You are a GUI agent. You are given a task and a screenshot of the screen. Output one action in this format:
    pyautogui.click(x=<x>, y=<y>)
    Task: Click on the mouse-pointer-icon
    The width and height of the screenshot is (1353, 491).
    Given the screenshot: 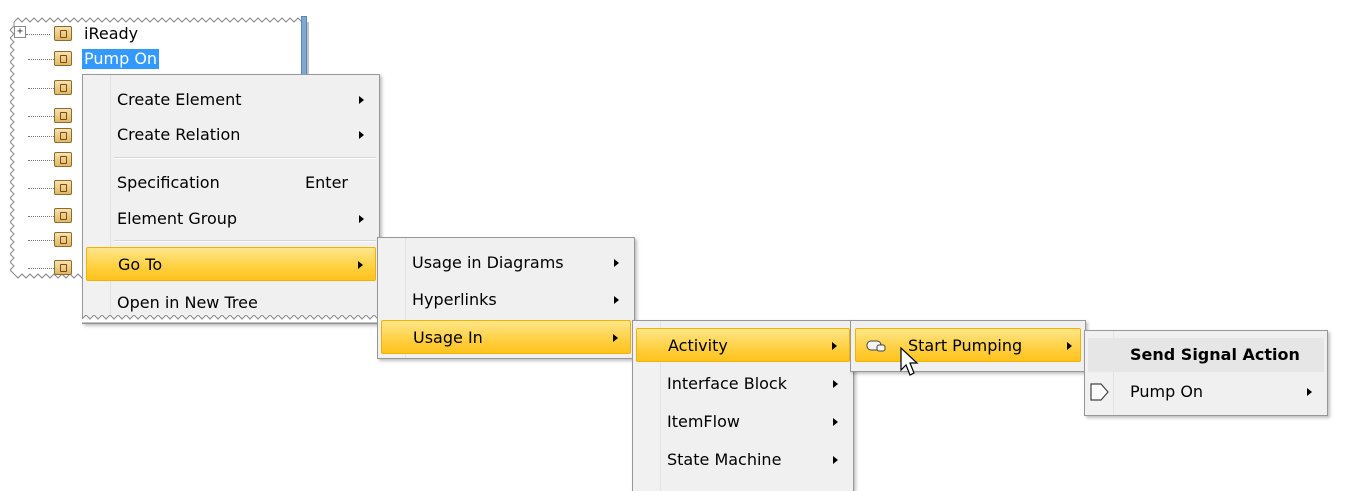 What is the action you would take?
    pyautogui.click(x=909, y=361)
    